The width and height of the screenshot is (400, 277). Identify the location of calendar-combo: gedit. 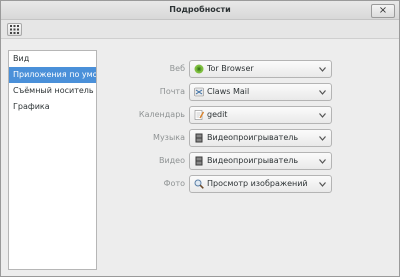
(260, 115).